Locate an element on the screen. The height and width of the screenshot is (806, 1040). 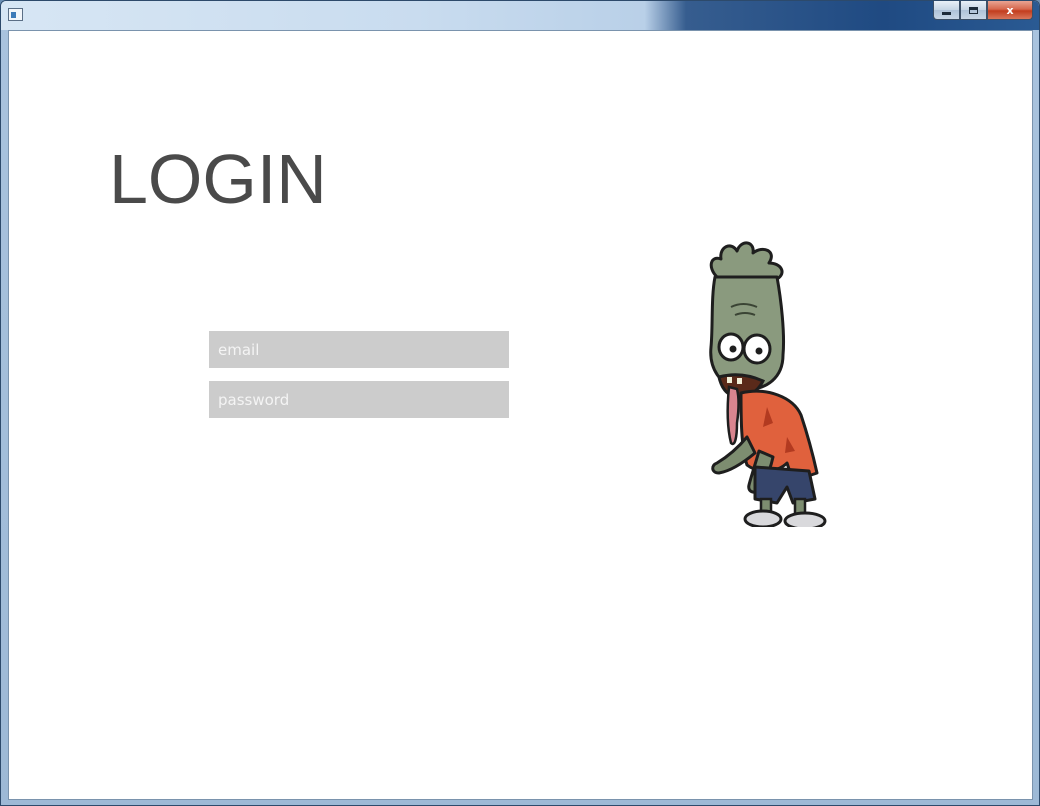
page-title: LOGIN is located at coordinates (218, 179).